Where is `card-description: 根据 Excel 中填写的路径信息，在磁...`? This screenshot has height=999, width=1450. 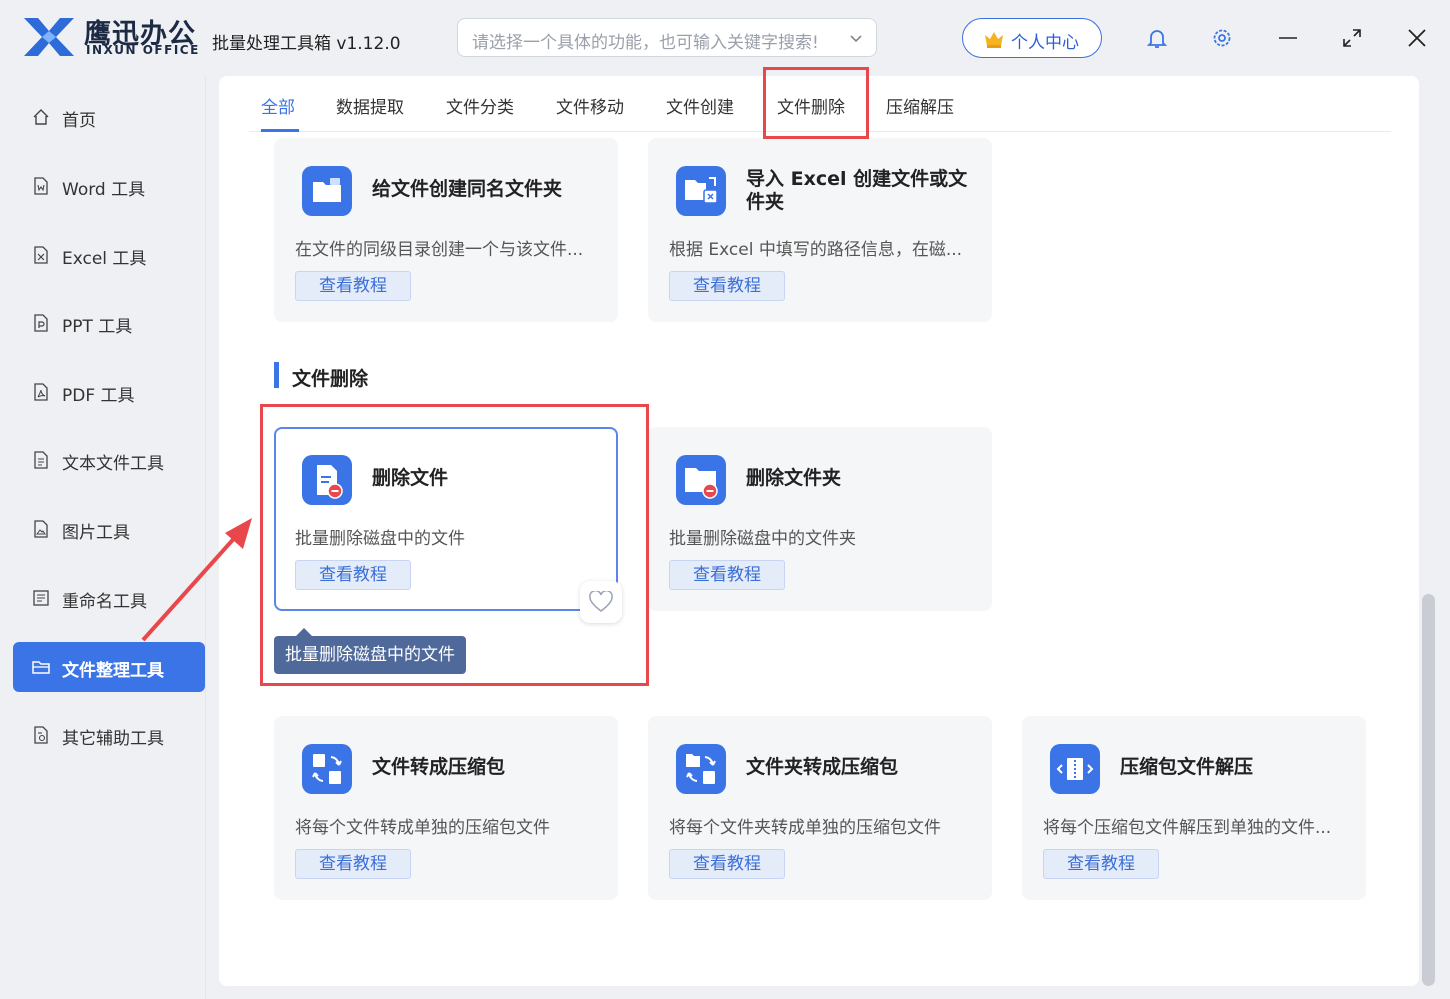
card-description: 根据 Excel 中填写的路径信息，在磁... is located at coordinates (816, 250).